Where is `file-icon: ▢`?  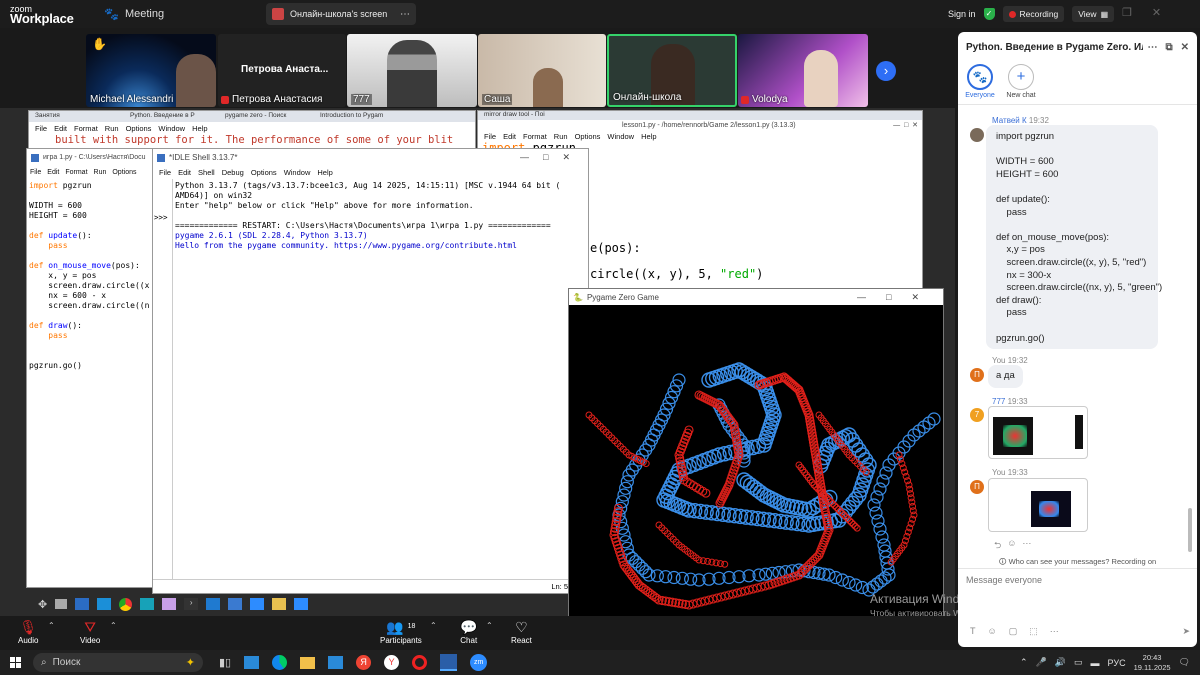
file-icon: ▢ is located at coordinates (1013, 631).